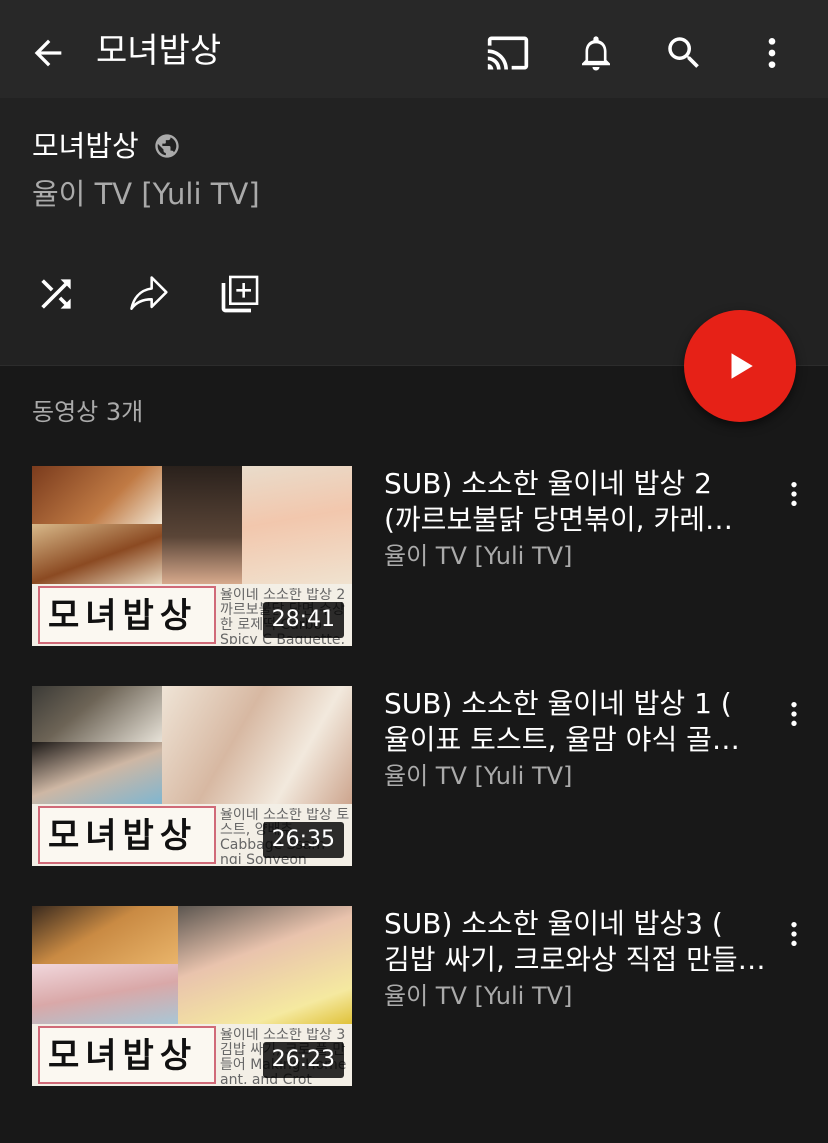 The width and height of the screenshot is (828, 1143). What do you see at coordinates (303, 840) in the screenshot?
I see `video-duration: 26:35` at bounding box center [303, 840].